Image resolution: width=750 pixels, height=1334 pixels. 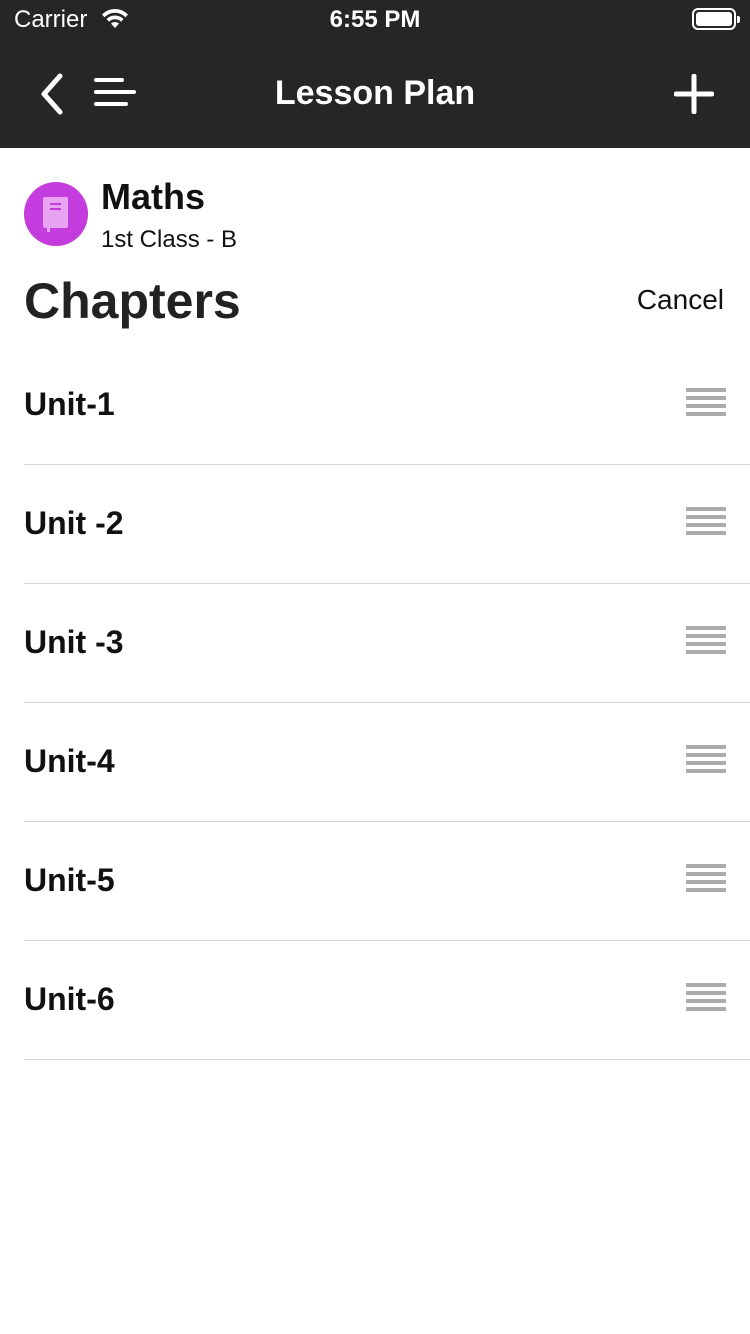 I want to click on chapter-row: Unit -3, so click(x=387, y=643).